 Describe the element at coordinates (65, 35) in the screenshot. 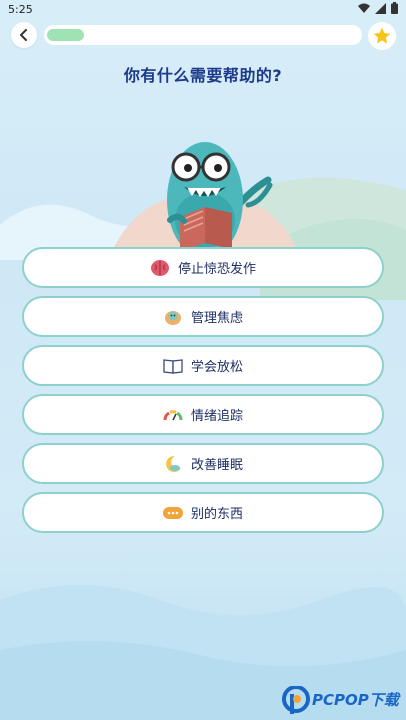

I see `progress-fill` at that location.